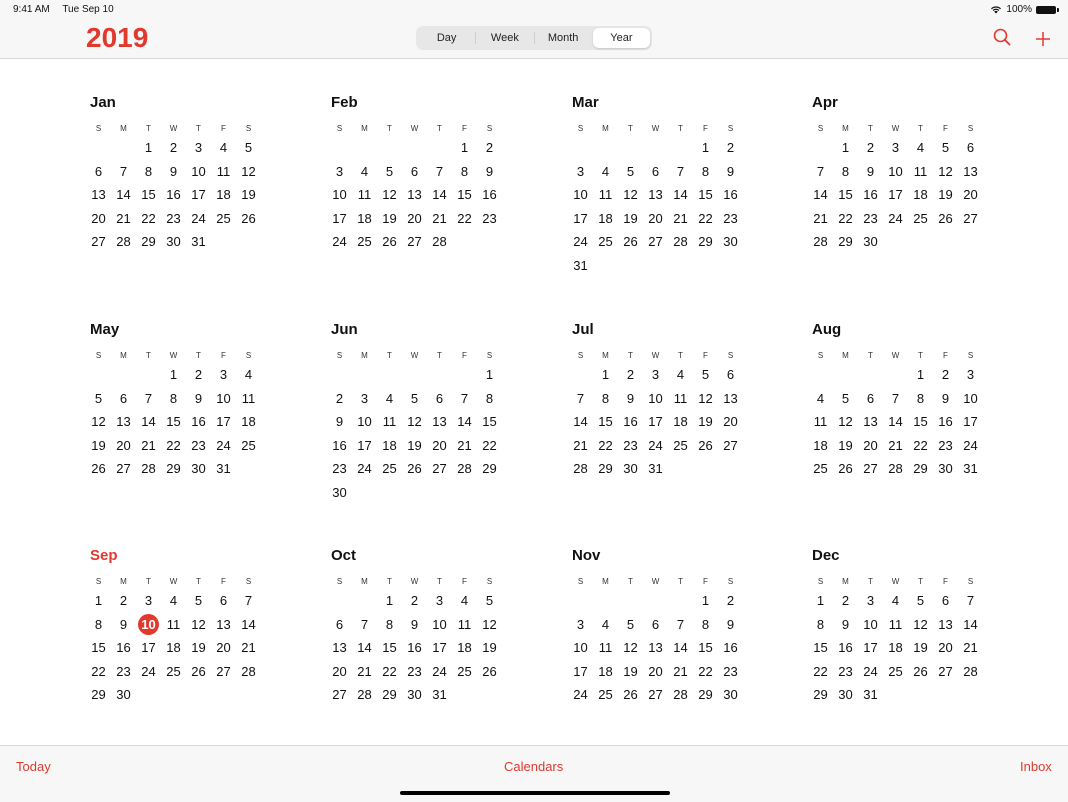 This screenshot has width=1068, height=802. Describe the element at coordinates (1043, 39) in the screenshot. I see `add-event-icon` at that location.